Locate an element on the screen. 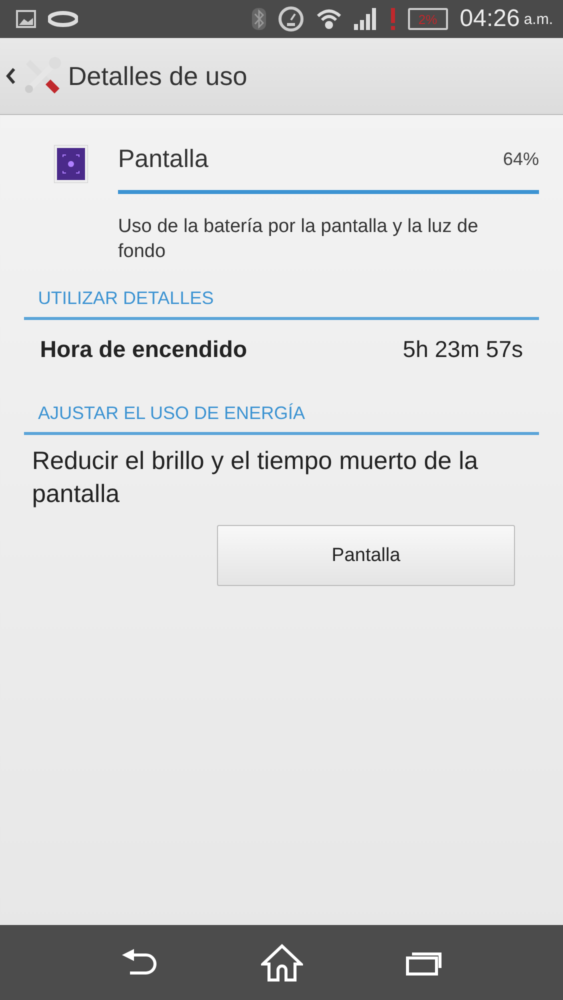  image-icon is located at coordinates (26, 19).